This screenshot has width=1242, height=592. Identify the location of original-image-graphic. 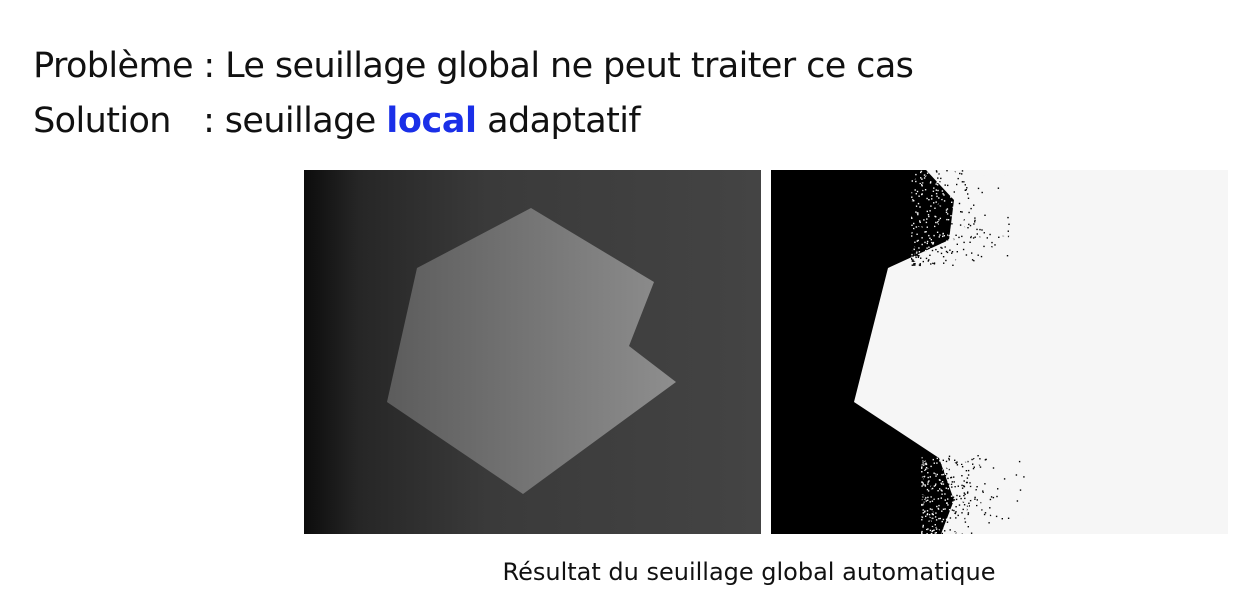
(531, 351).